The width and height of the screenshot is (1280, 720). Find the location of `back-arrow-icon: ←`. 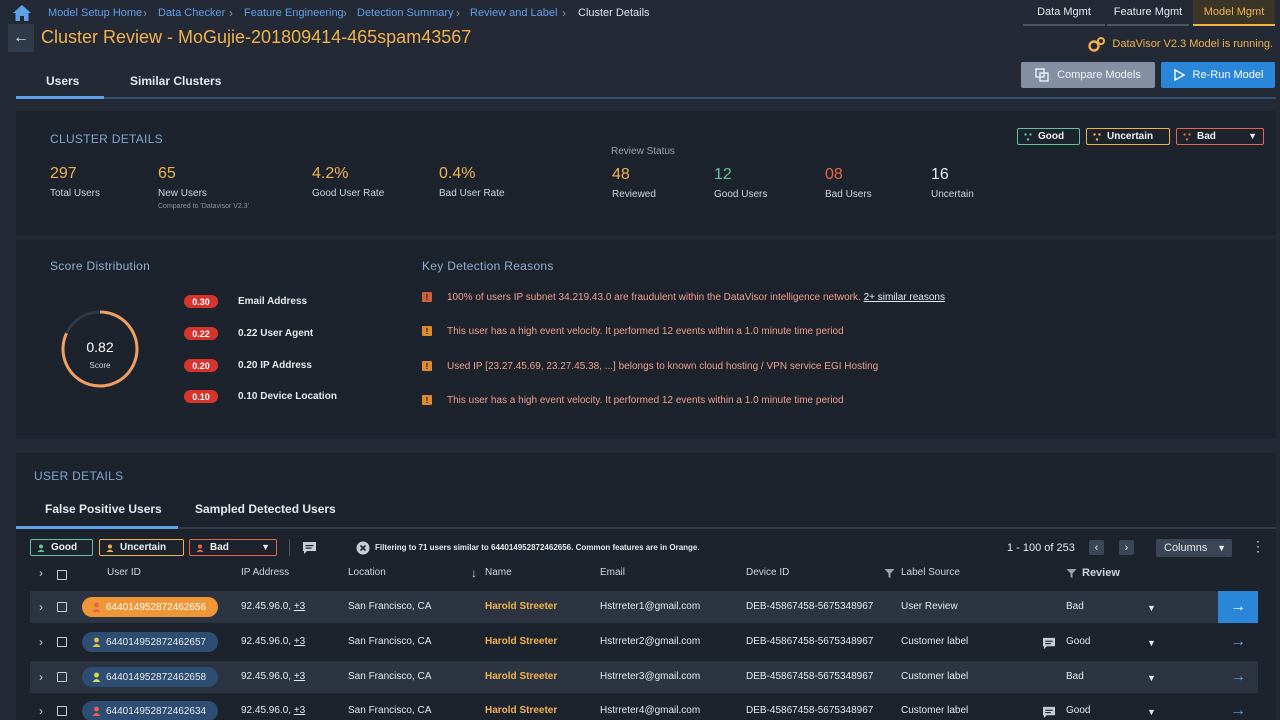

back-arrow-icon: ← is located at coordinates (21, 38).